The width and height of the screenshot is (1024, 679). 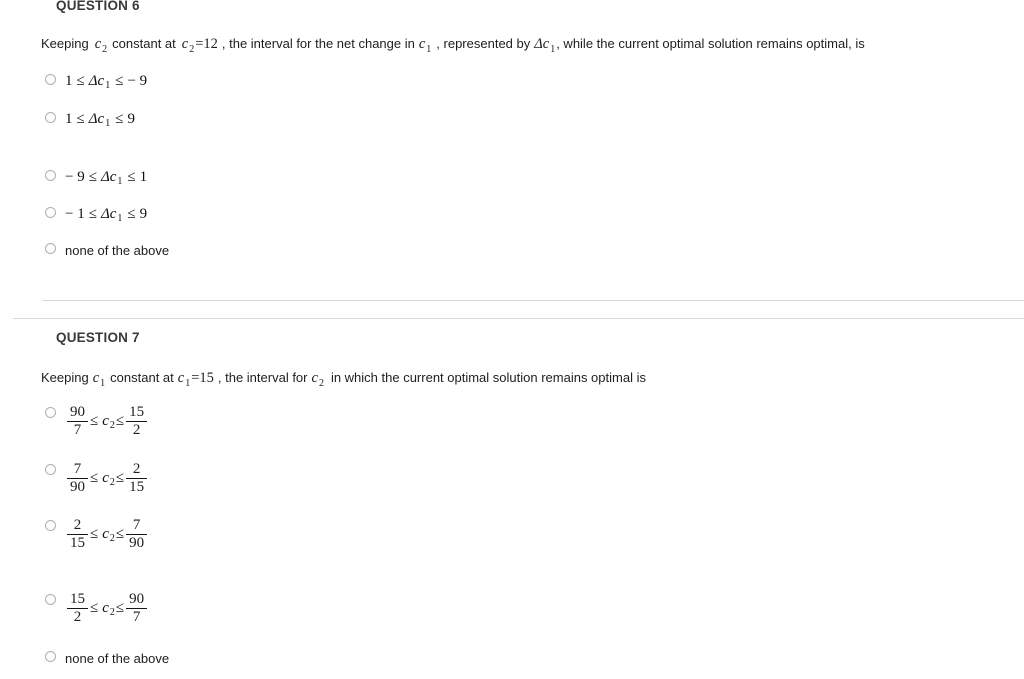 What do you see at coordinates (77, 608) in the screenshot?
I see `fraction-left: 15 2` at bounding box center [77, 608].